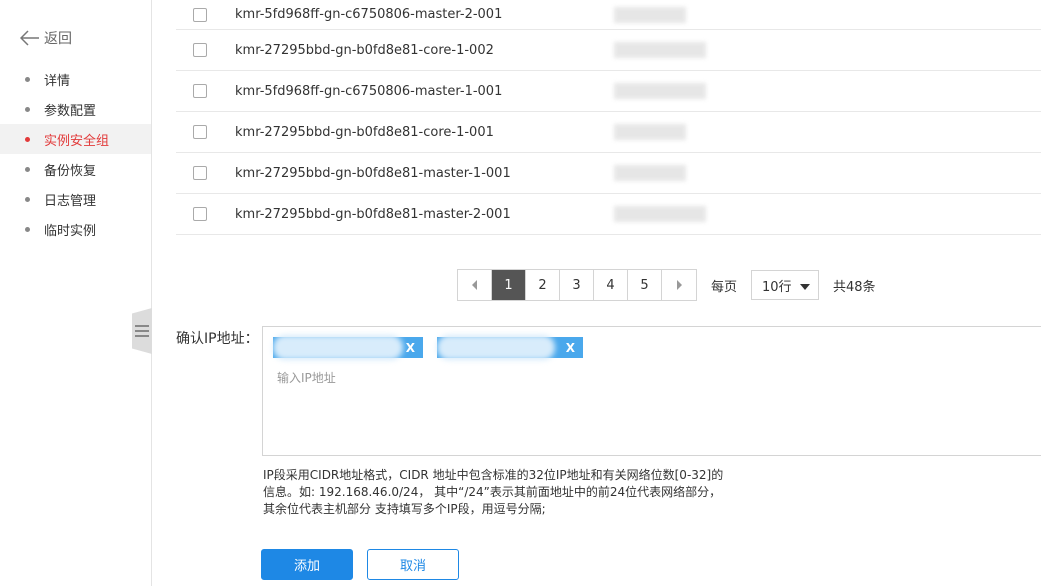 The width and height of the screenshot is (1041, 586). Describe the element at coordinates (608, 173) in the screenshot. I see `table-row: kmr-27295bbd-gn-b0fd8e81-master-1-001` at that location.